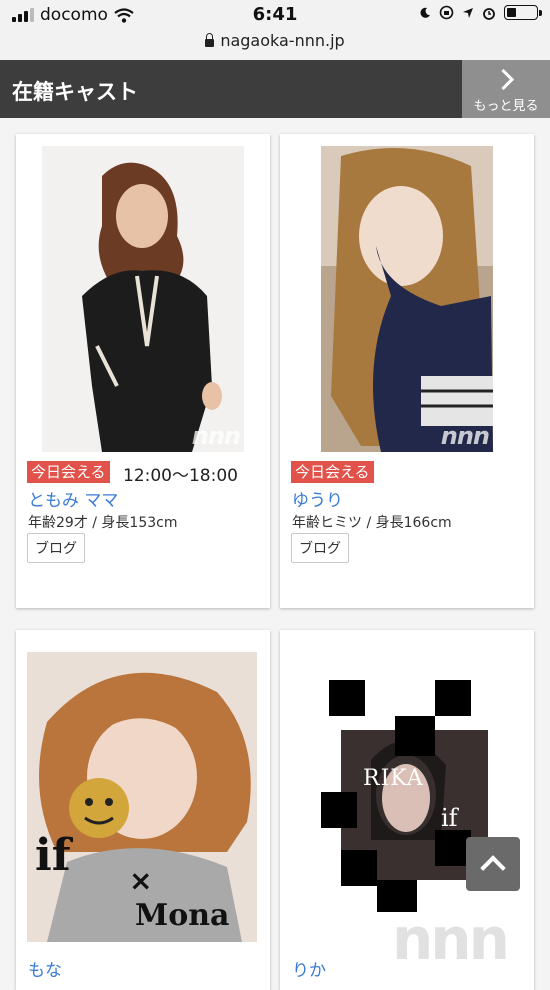 The width and height of the screenshot is (550, 990). Describe the element at coordinates (275, 89) in the screenshot. I see `section-header: 在籍キャスト もっと見る` at that location.